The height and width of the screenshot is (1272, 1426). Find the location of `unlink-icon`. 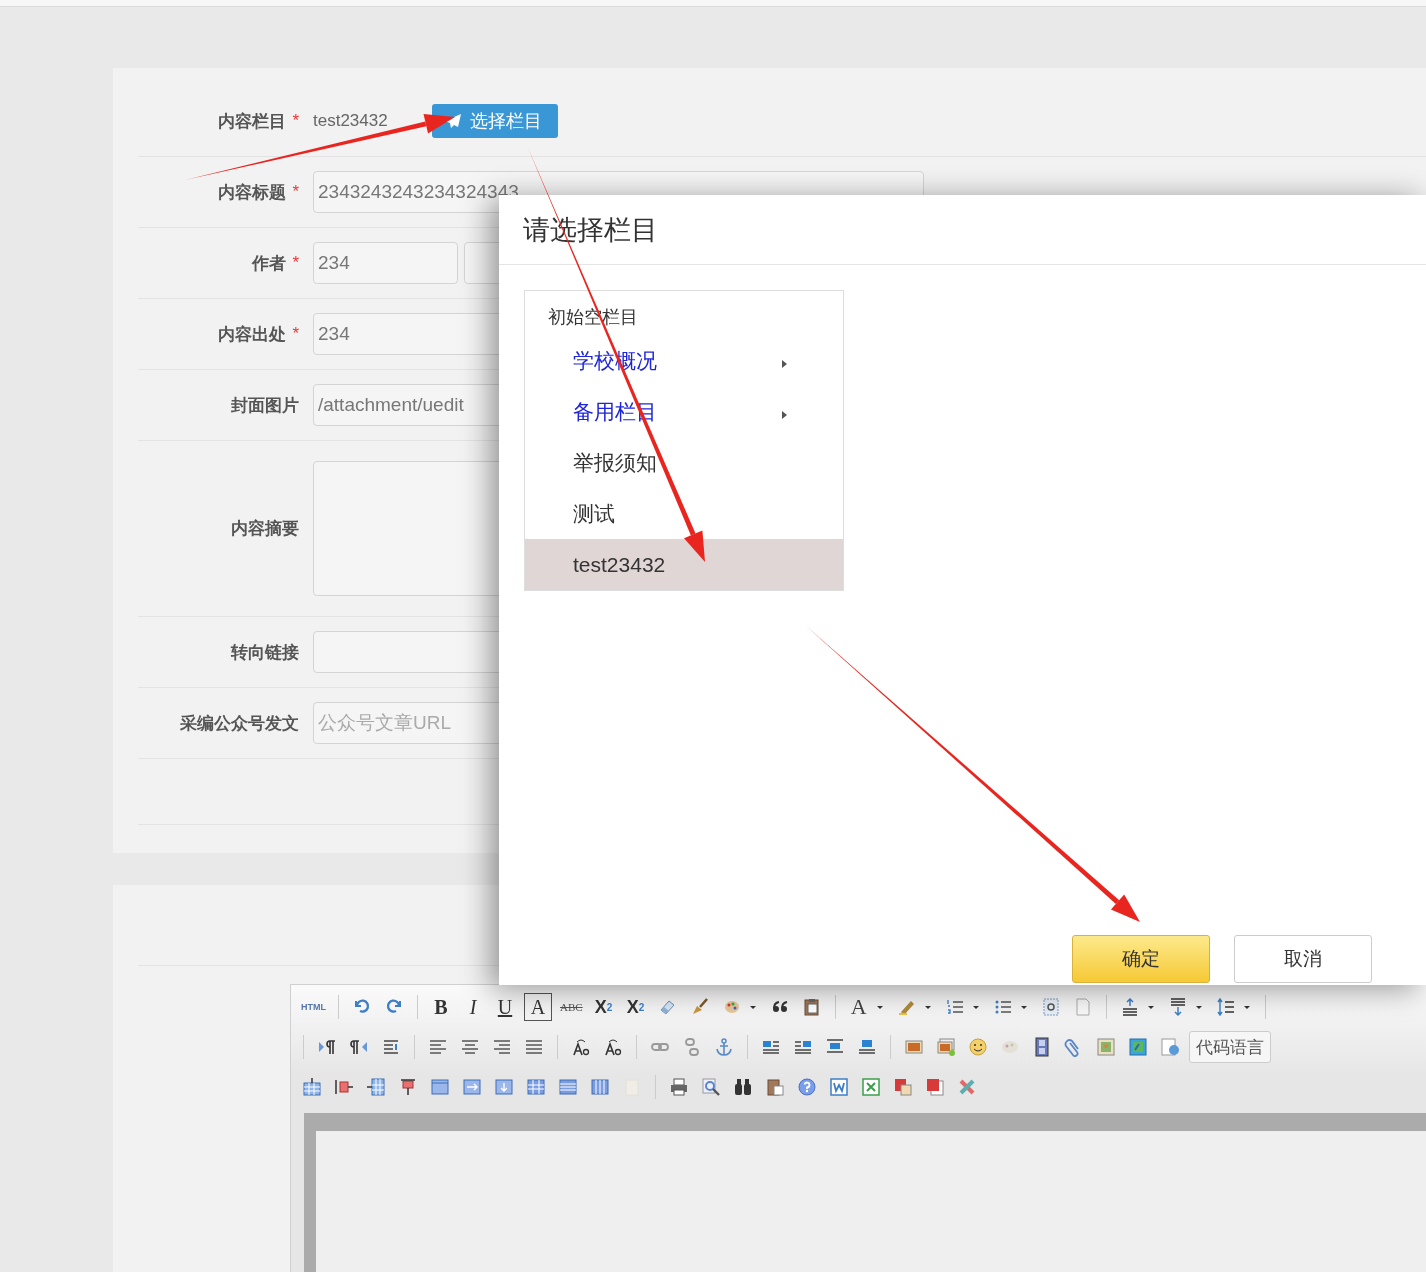

unlink-icon is located at coordinates (692, 1047).